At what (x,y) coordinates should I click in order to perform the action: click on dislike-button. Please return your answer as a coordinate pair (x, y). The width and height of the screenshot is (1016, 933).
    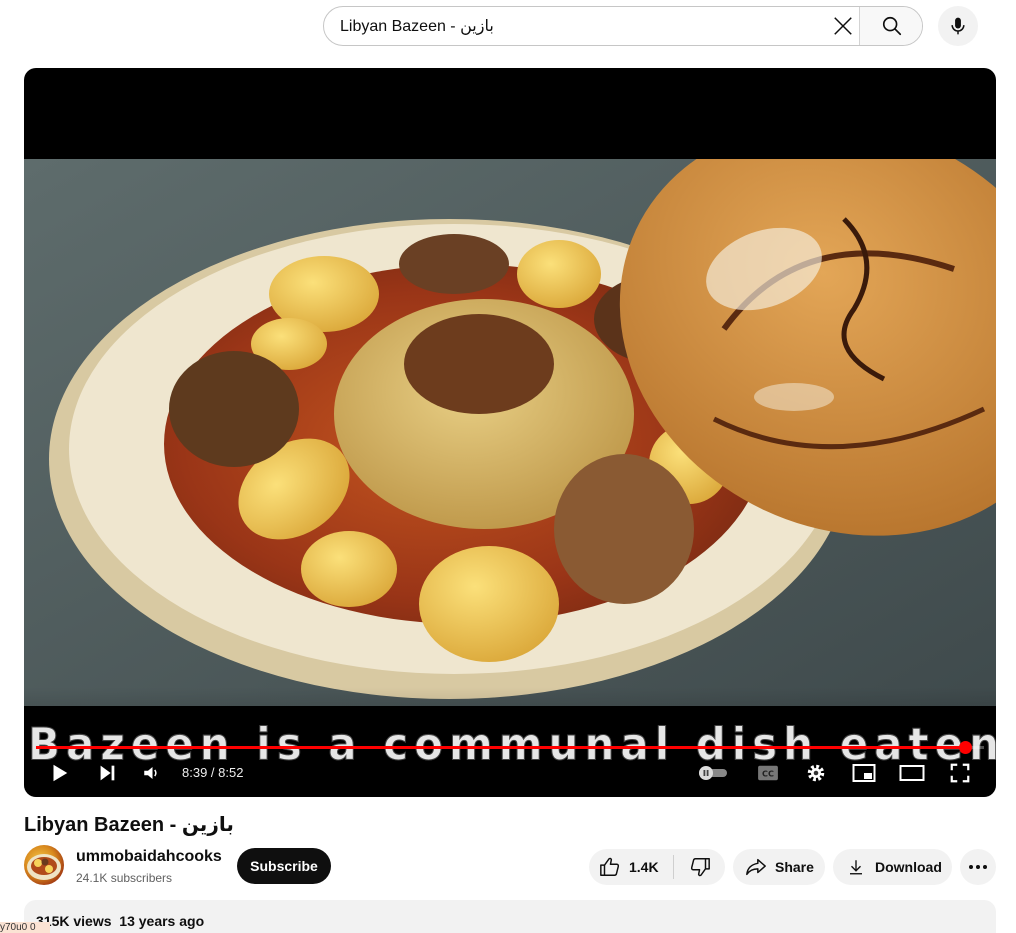
    Looking at the image, I should click on (699, 867).